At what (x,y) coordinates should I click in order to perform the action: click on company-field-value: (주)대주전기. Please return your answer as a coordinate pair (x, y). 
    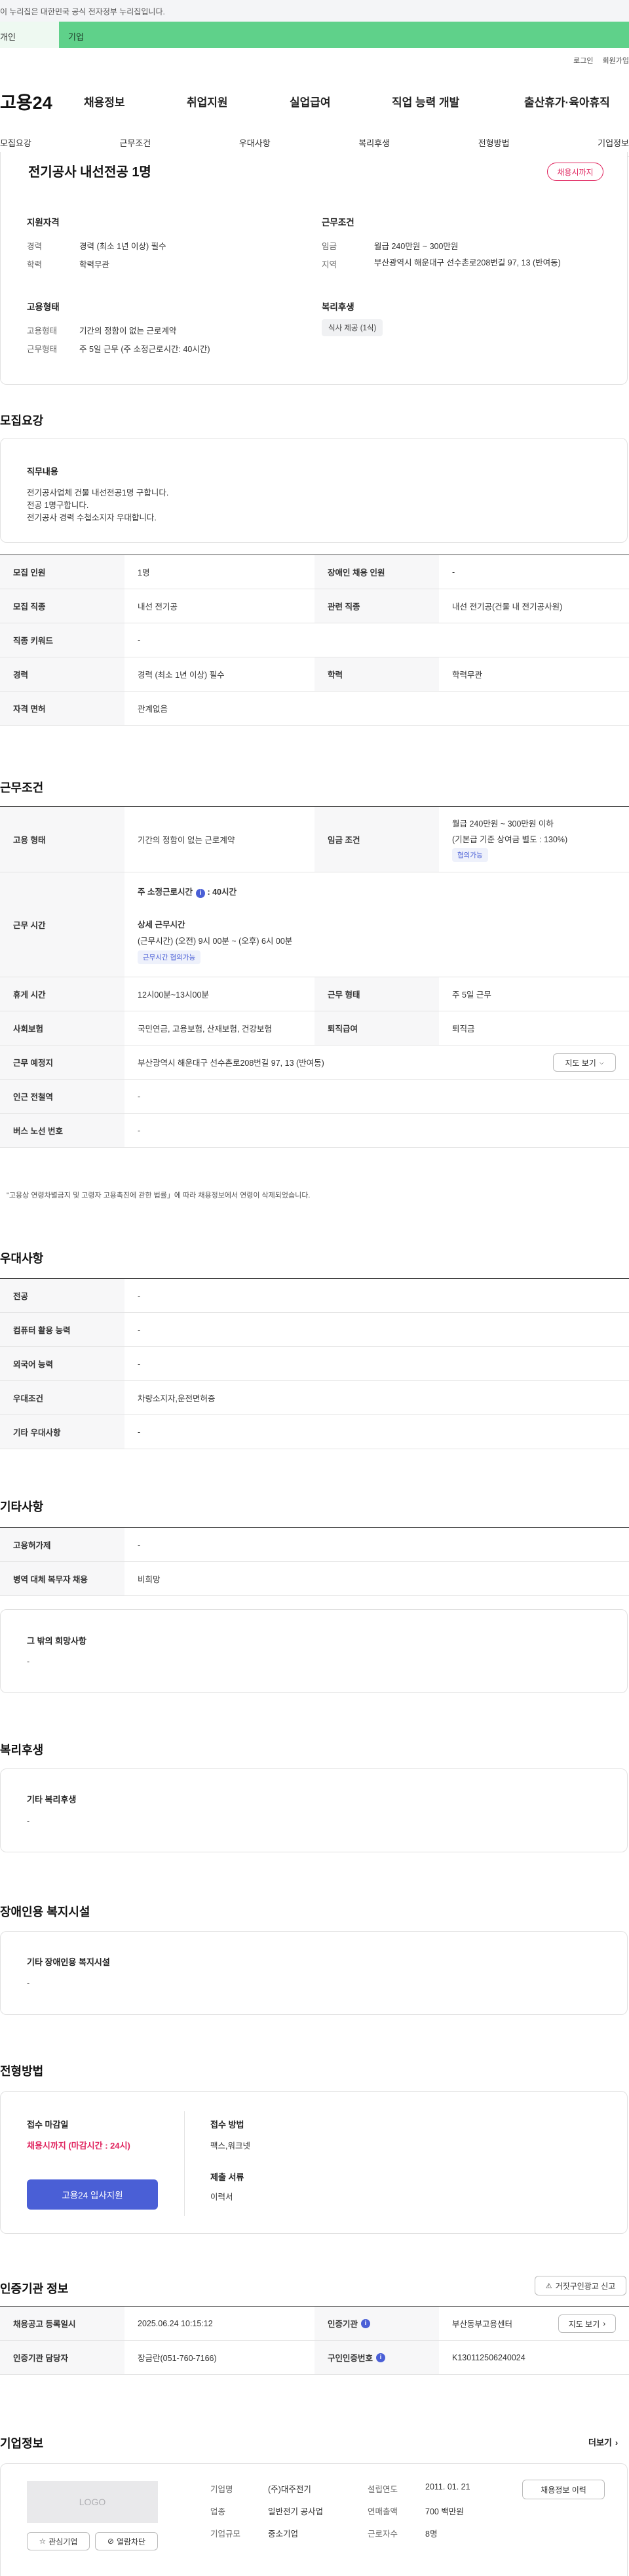
    Looking at the image, I should click on (289, 2489).